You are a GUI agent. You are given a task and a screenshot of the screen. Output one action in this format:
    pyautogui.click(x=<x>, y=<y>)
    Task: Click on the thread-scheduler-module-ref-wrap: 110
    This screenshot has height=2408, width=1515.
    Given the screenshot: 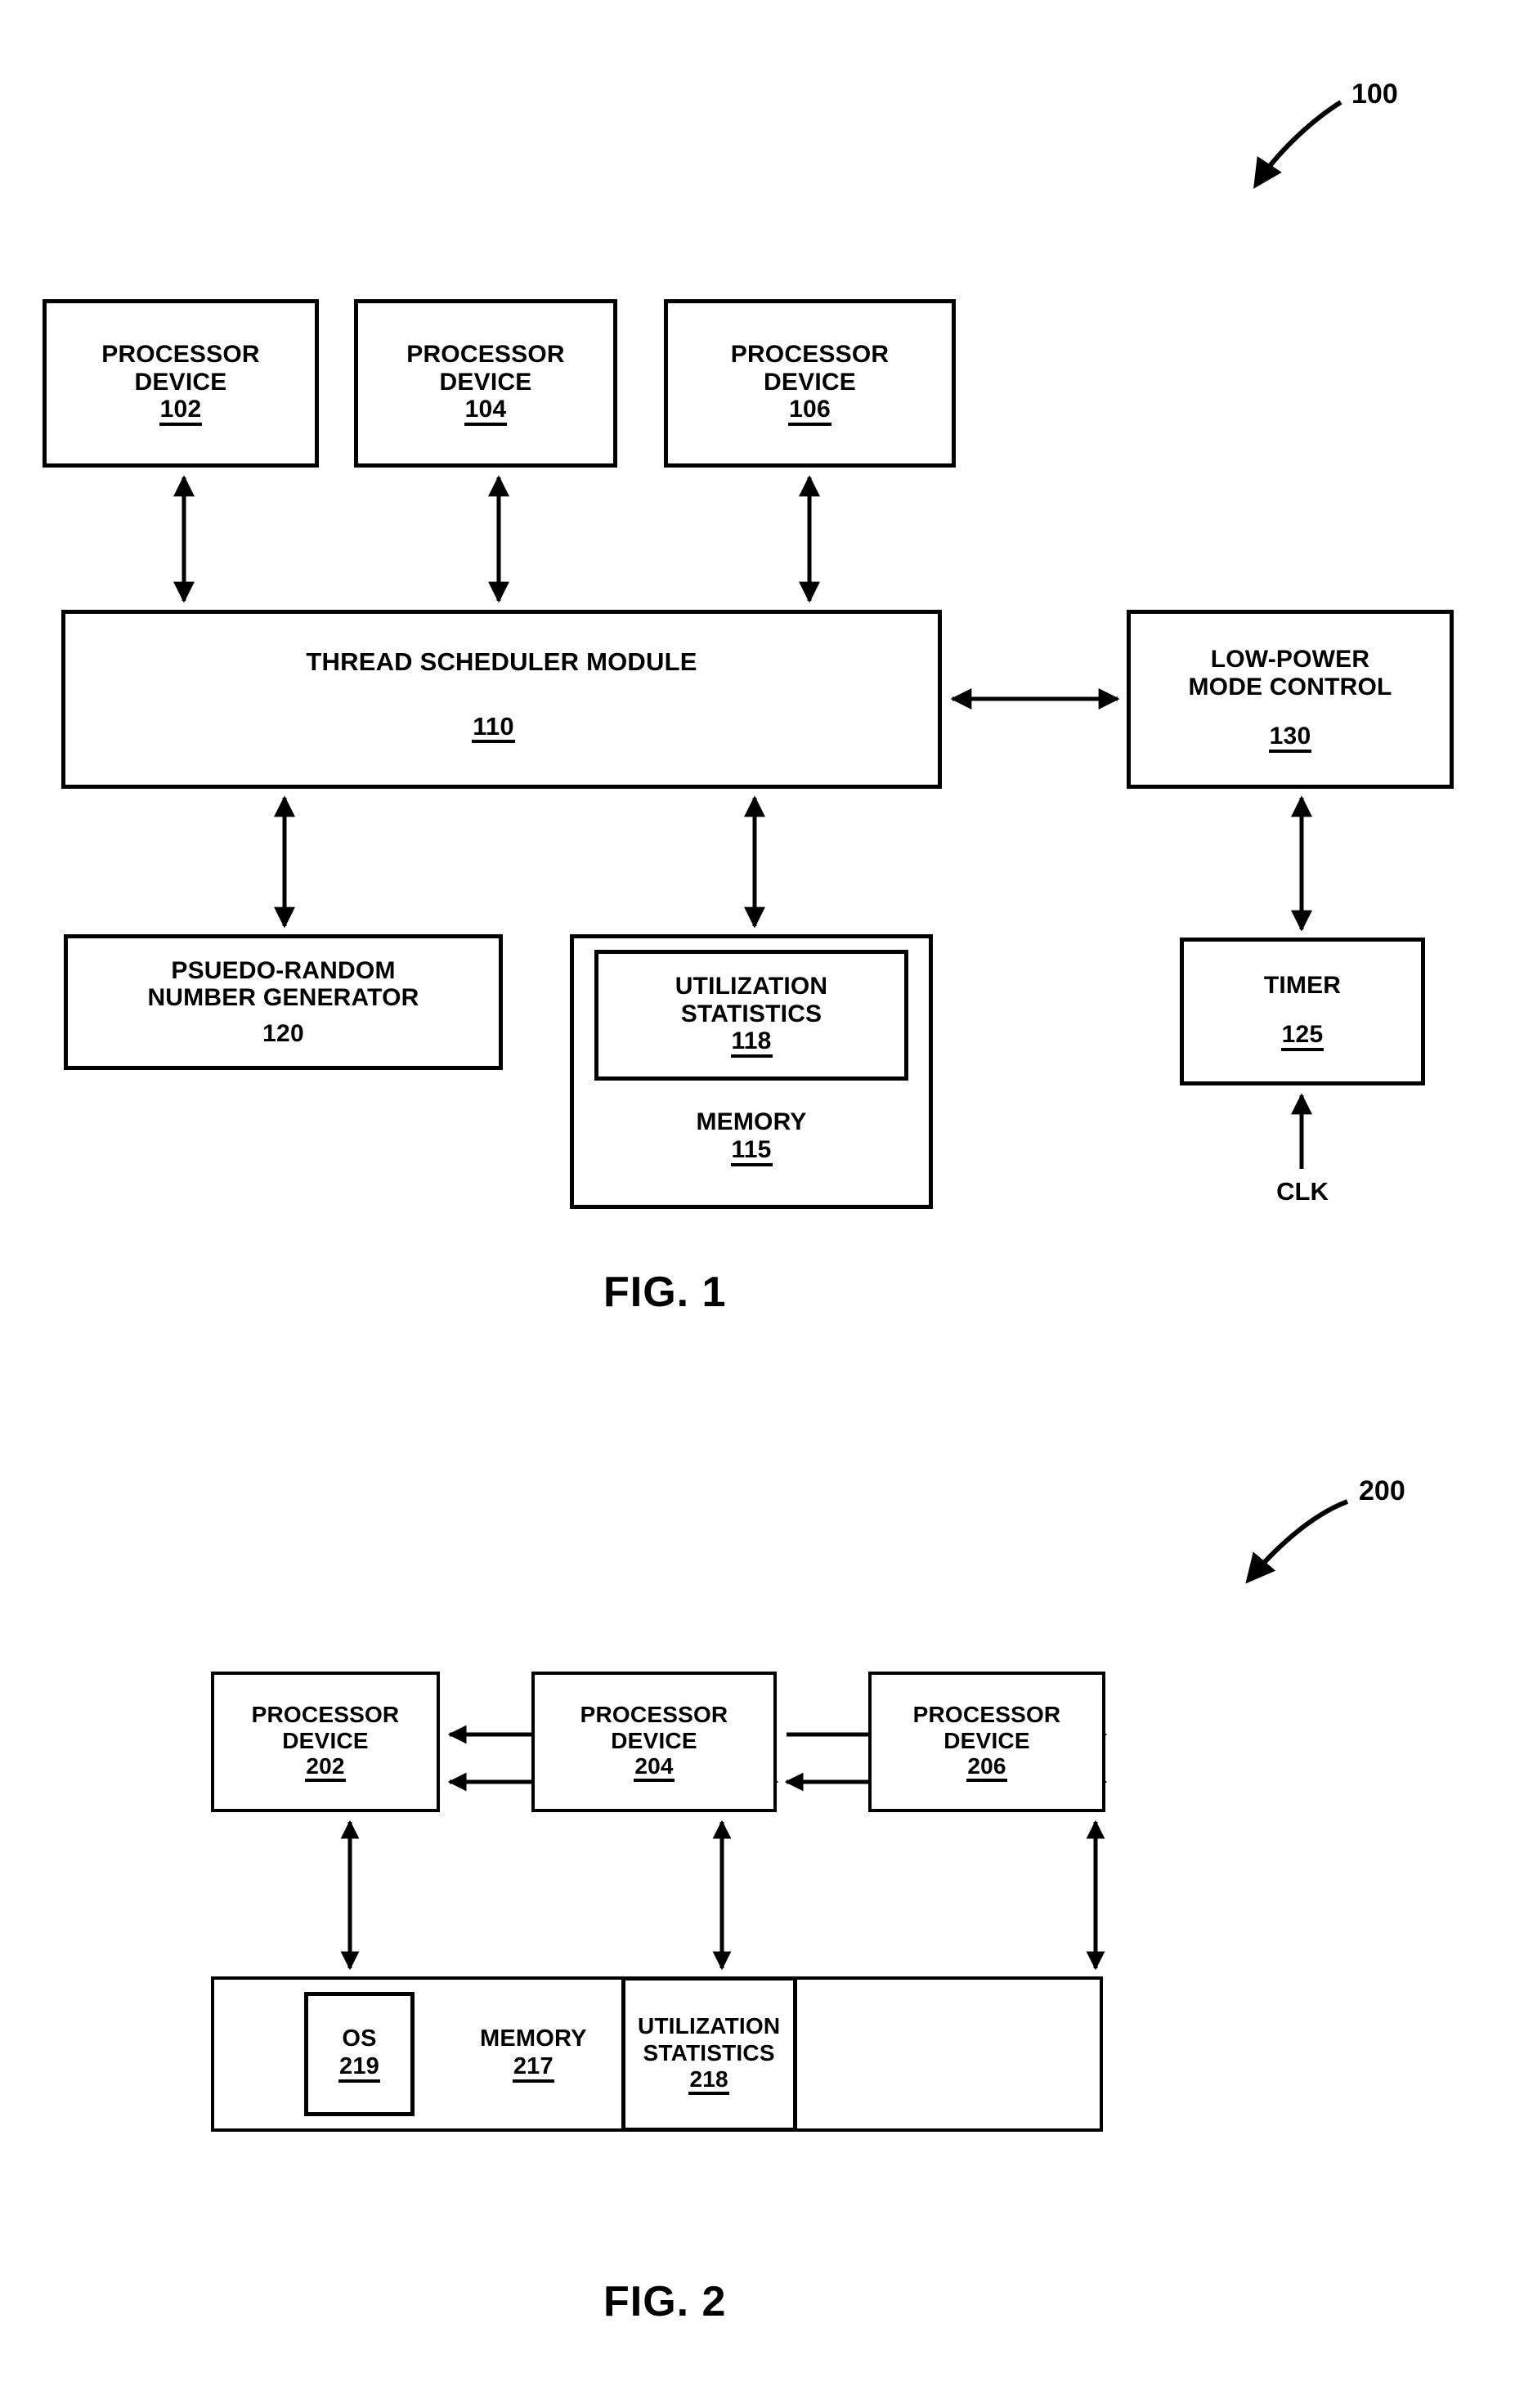 What is the action you would take?
    pyautogui.click(x=493, y=728)
    